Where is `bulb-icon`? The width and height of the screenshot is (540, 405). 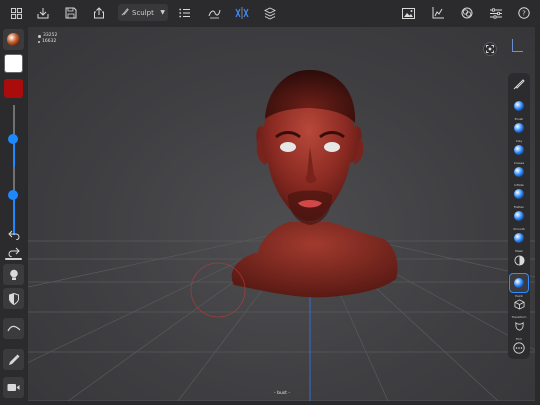
bulb-icon is located at coordinates (13, 274).